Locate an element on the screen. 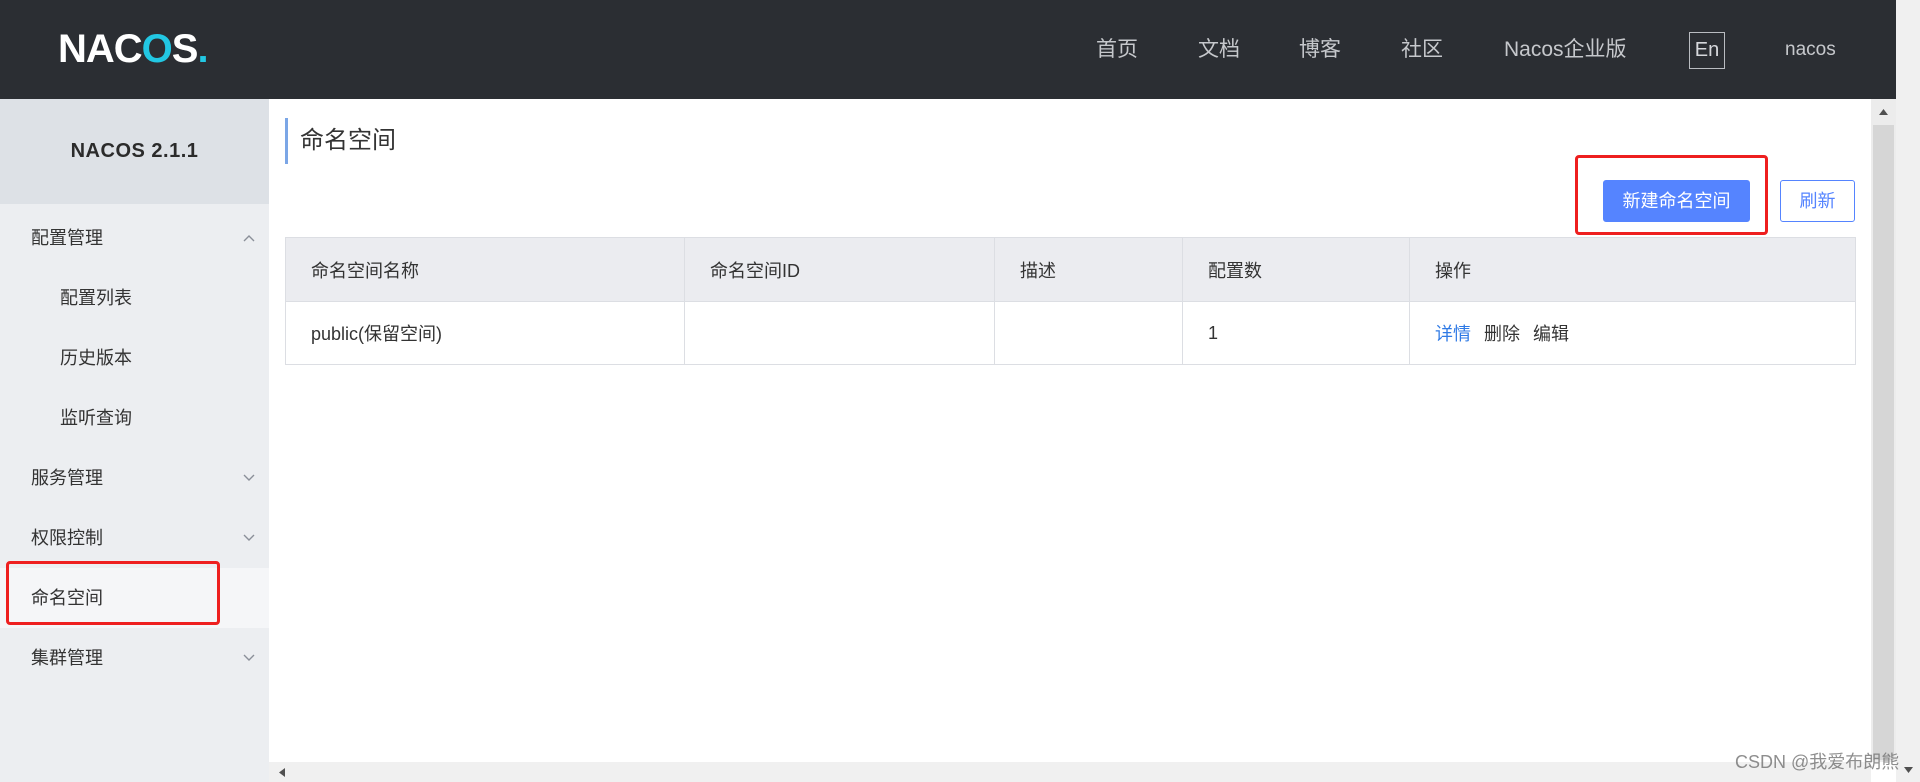 Image resolution: width=1920 pixels, height=782 pixels. sidebar-item-label: 权限控制 is located at coordinates (67, 538).